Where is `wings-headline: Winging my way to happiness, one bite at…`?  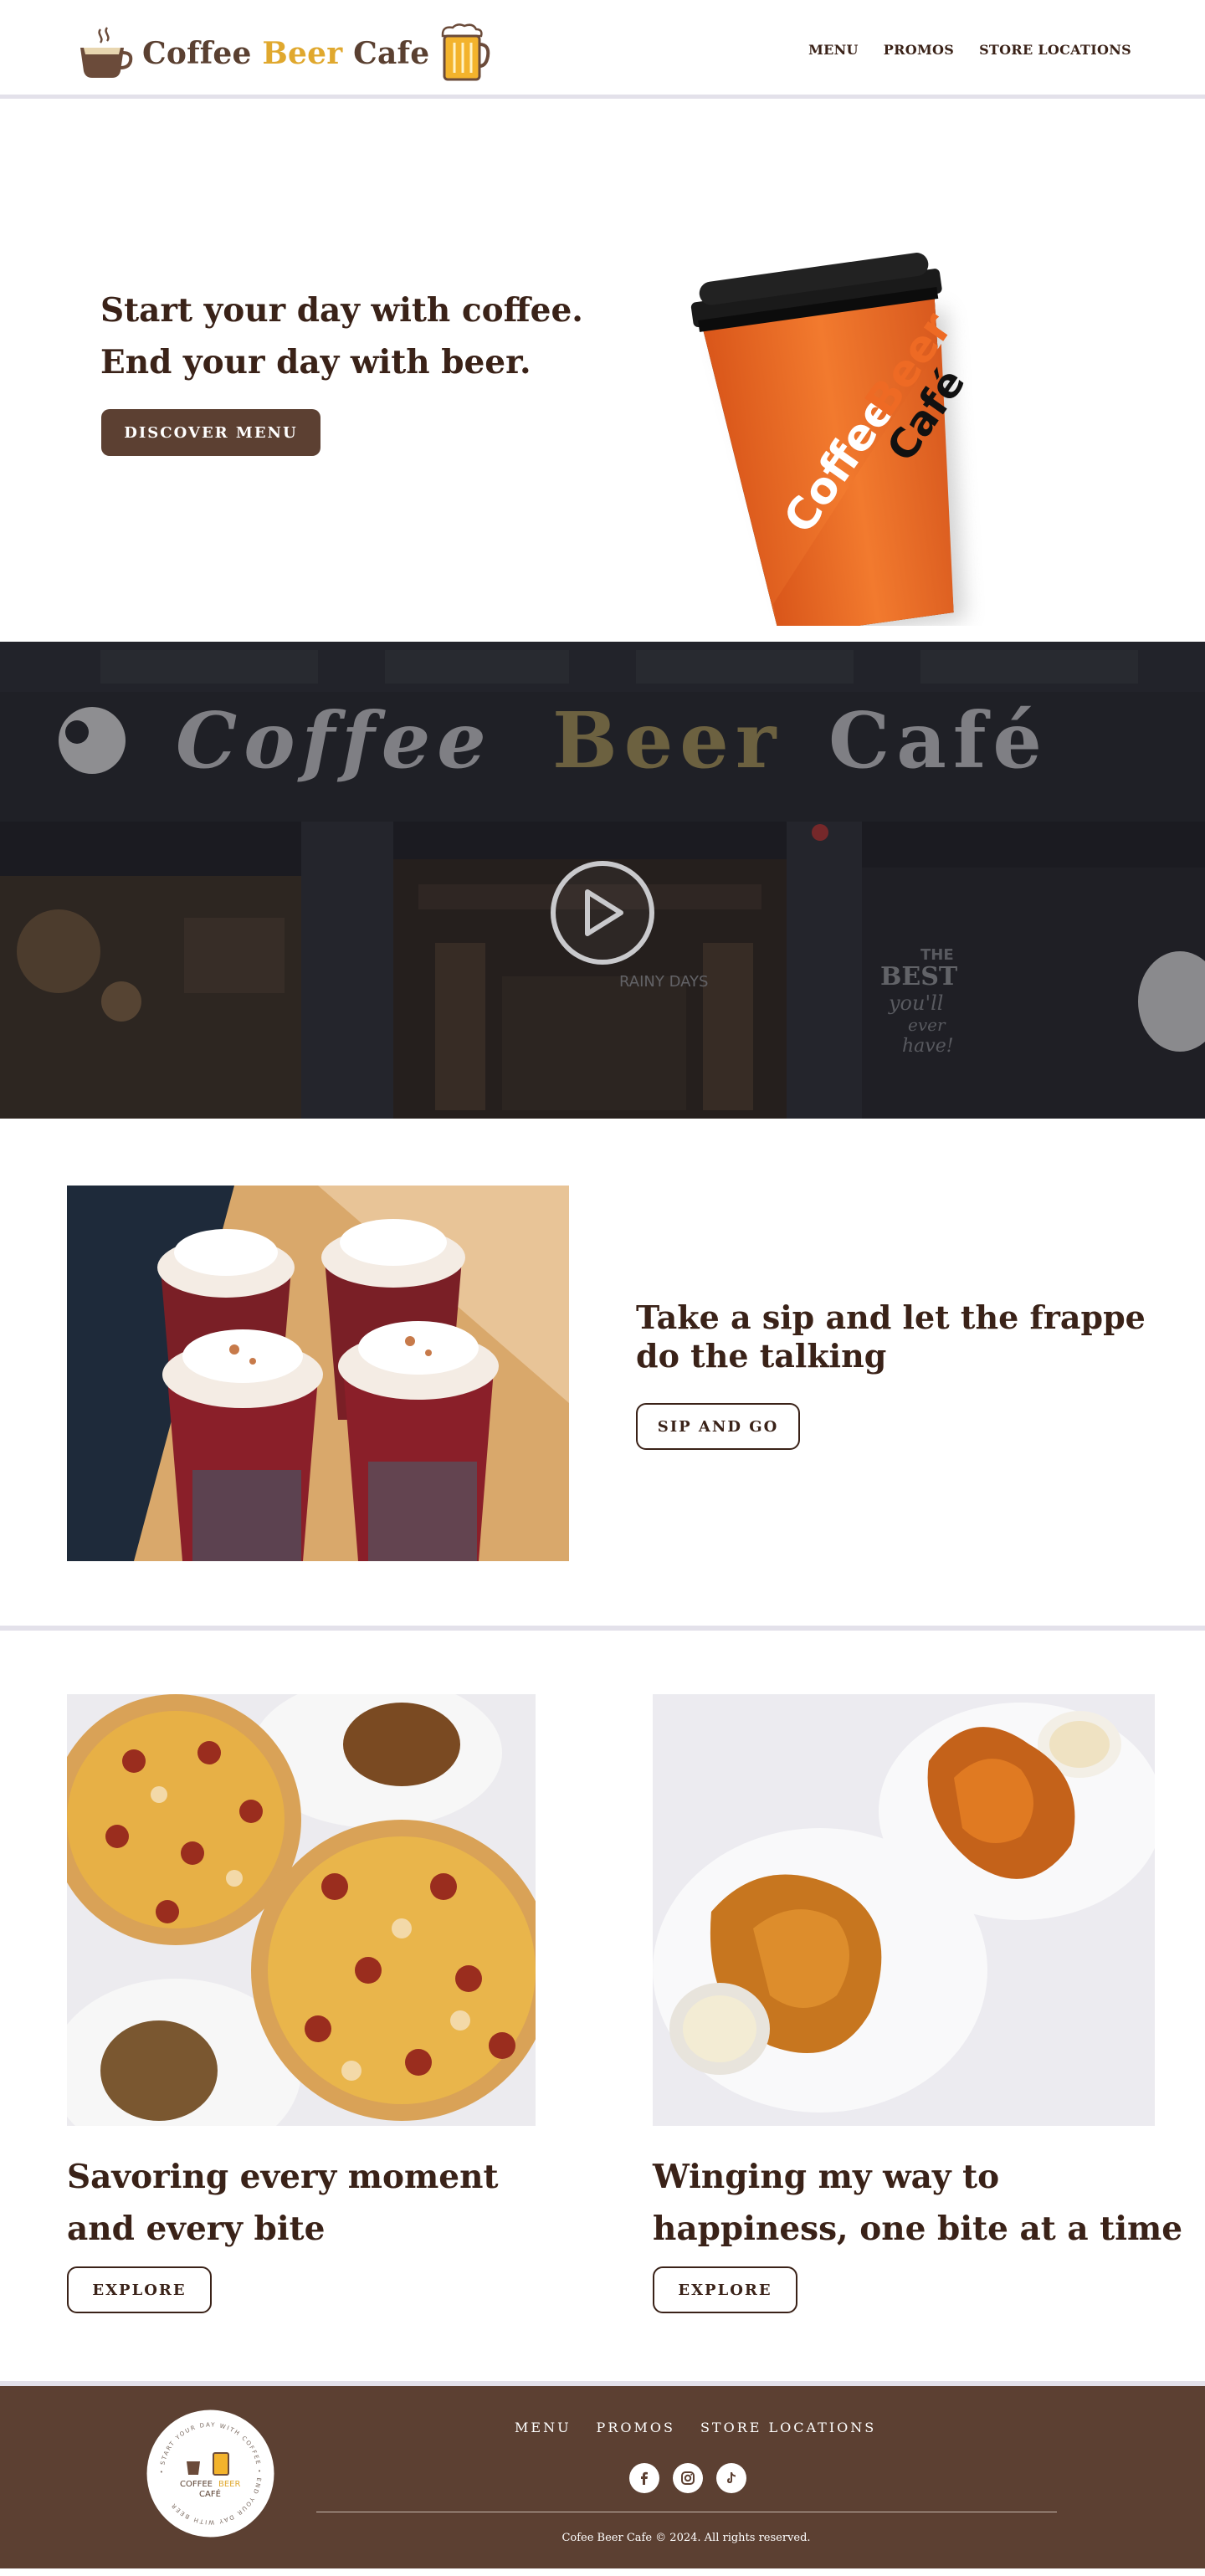
wings-headline: Winging my way to happiness, one bite at… is located at coordinates (918, 2203).